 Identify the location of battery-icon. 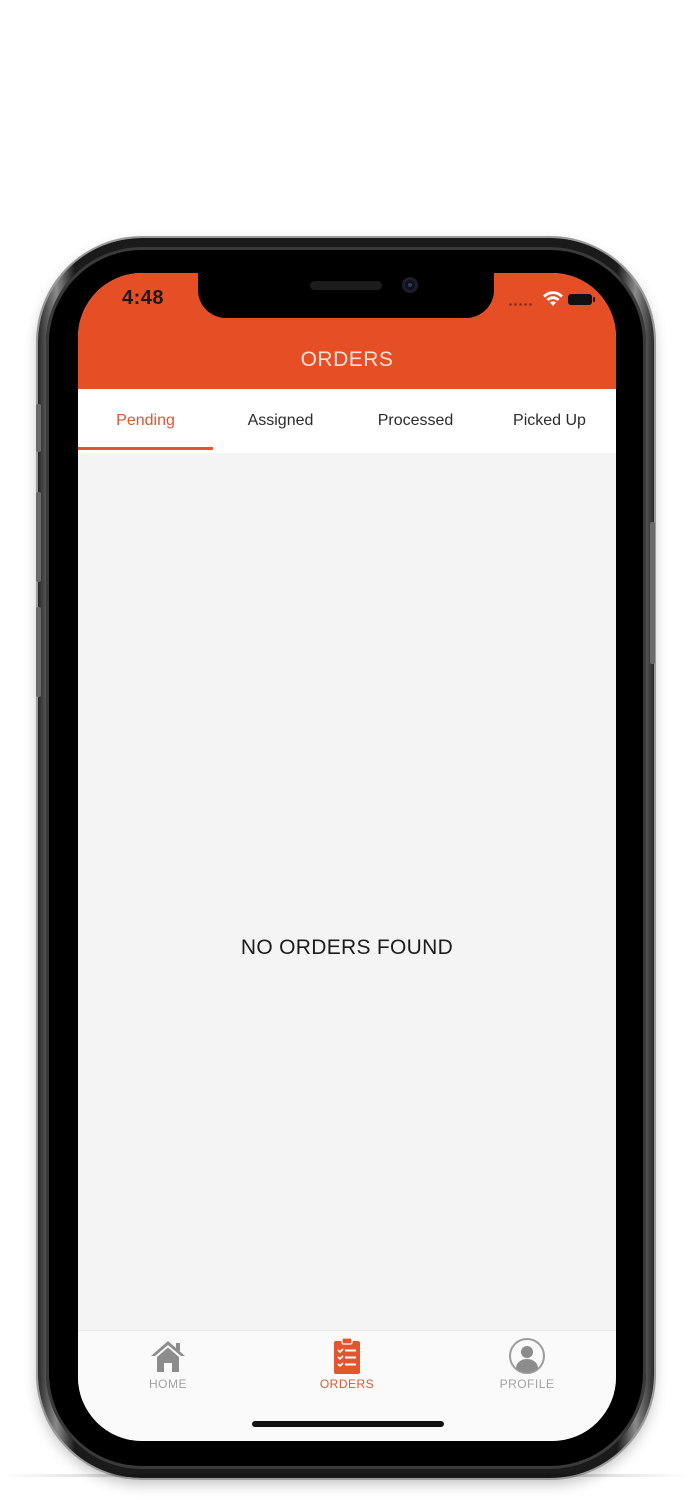
(581, 299).